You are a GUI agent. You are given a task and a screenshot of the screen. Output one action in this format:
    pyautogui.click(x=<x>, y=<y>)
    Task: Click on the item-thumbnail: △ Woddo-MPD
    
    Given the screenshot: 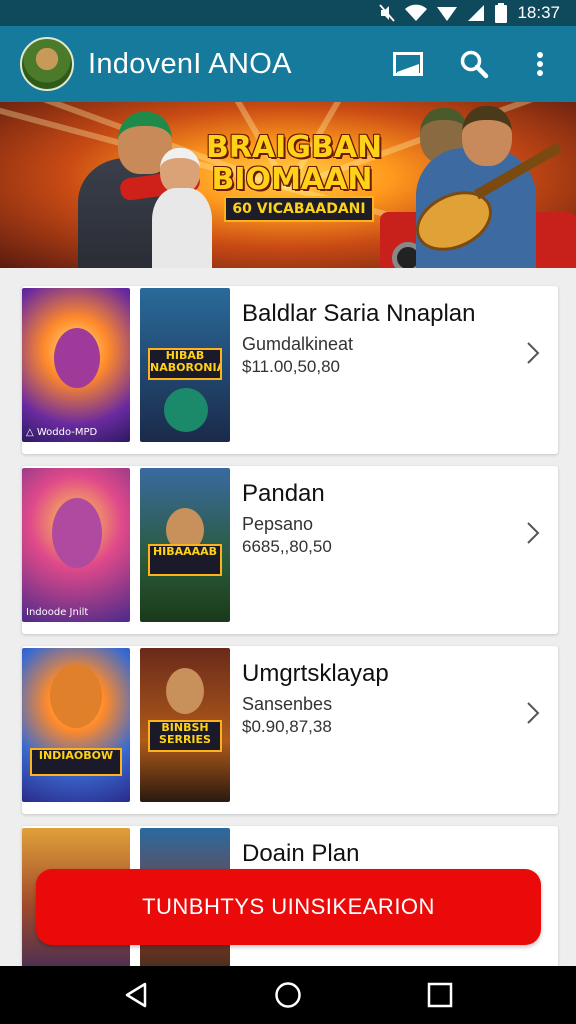 What is the action you would take?
    pyautogui.click(x=76, y=365)
    